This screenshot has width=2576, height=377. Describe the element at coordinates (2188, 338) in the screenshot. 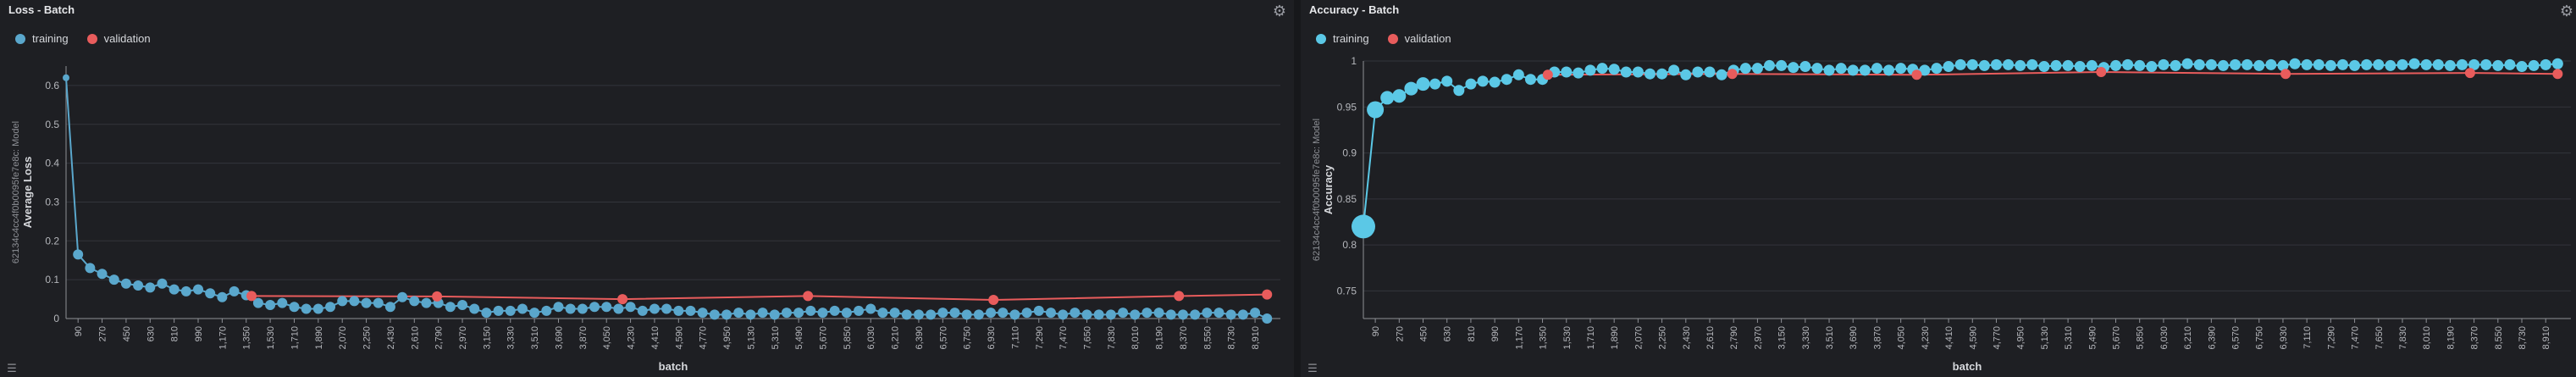

I see `x-tick-label: 6,210` at that location.